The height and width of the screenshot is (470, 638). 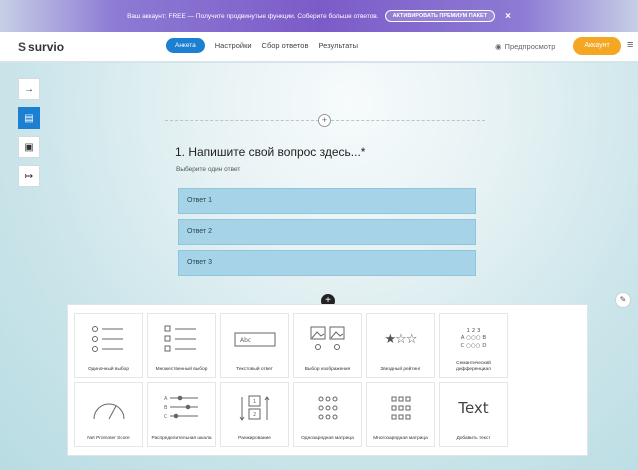 I want to click on answer-option: Ответ 3, so click(x=327, y=263).